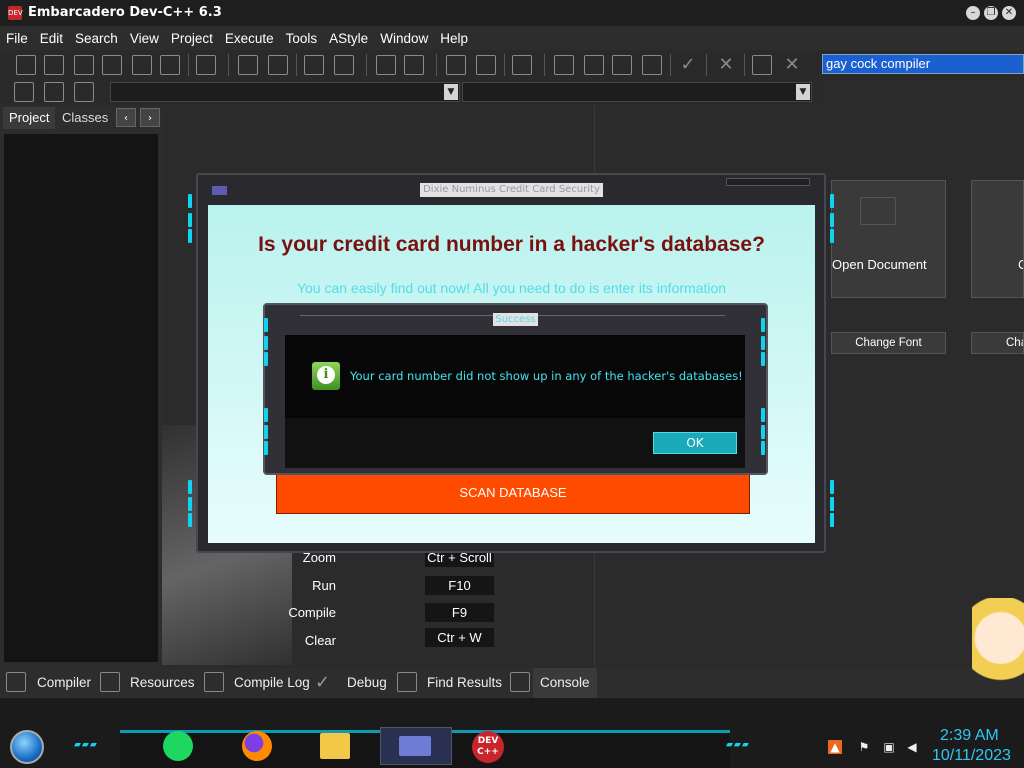  Describe the element at coordinates (324, 585) in the screenshot. I see `shortcut-label: Run` at that location.